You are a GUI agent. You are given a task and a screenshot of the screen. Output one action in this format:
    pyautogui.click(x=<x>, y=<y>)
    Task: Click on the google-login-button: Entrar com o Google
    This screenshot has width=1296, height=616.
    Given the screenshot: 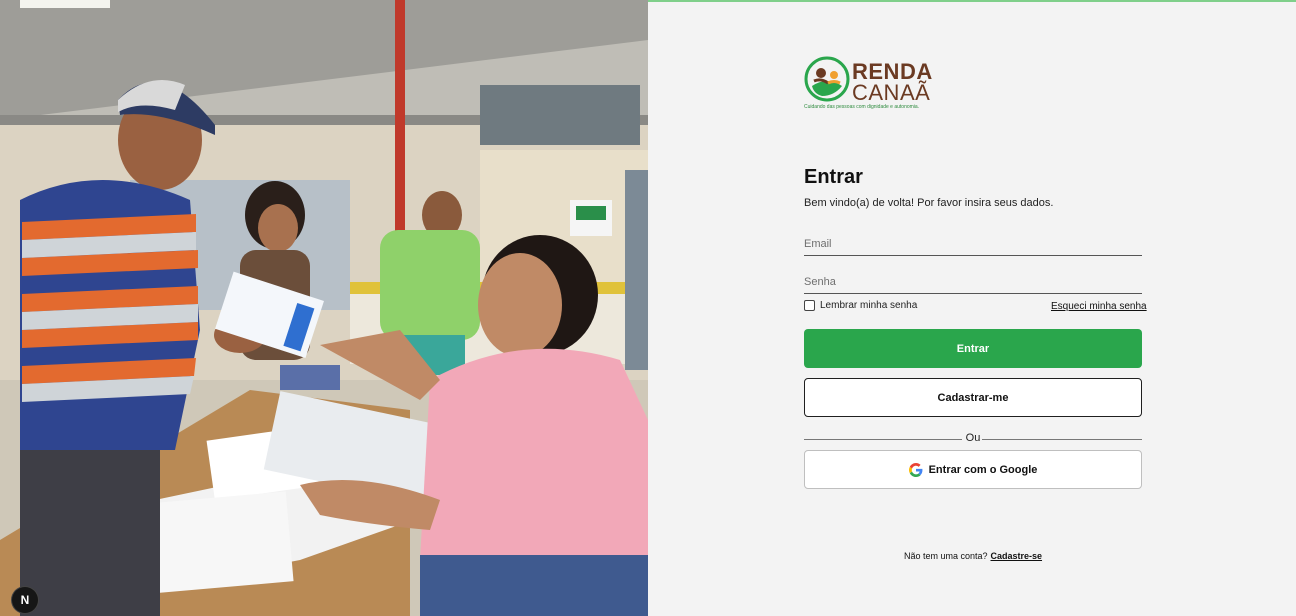 What is the action you would take?
    pyautogui.click(x=973, y=469)
    